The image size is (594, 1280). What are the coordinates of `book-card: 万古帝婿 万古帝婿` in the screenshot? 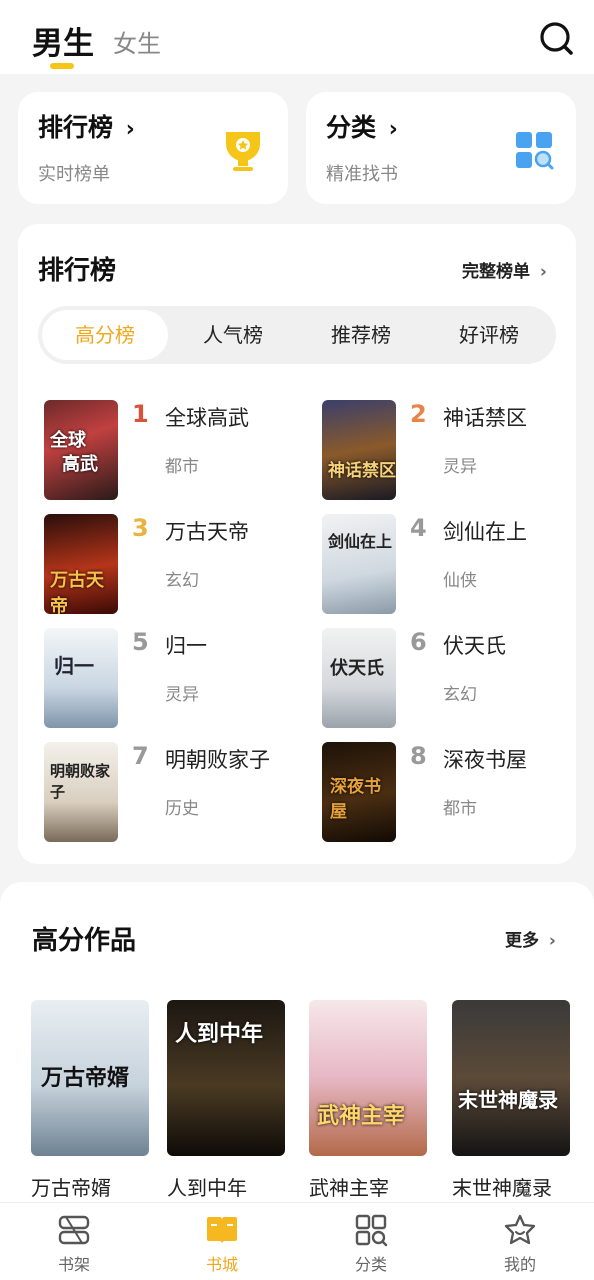 It's located at (90, 1100).